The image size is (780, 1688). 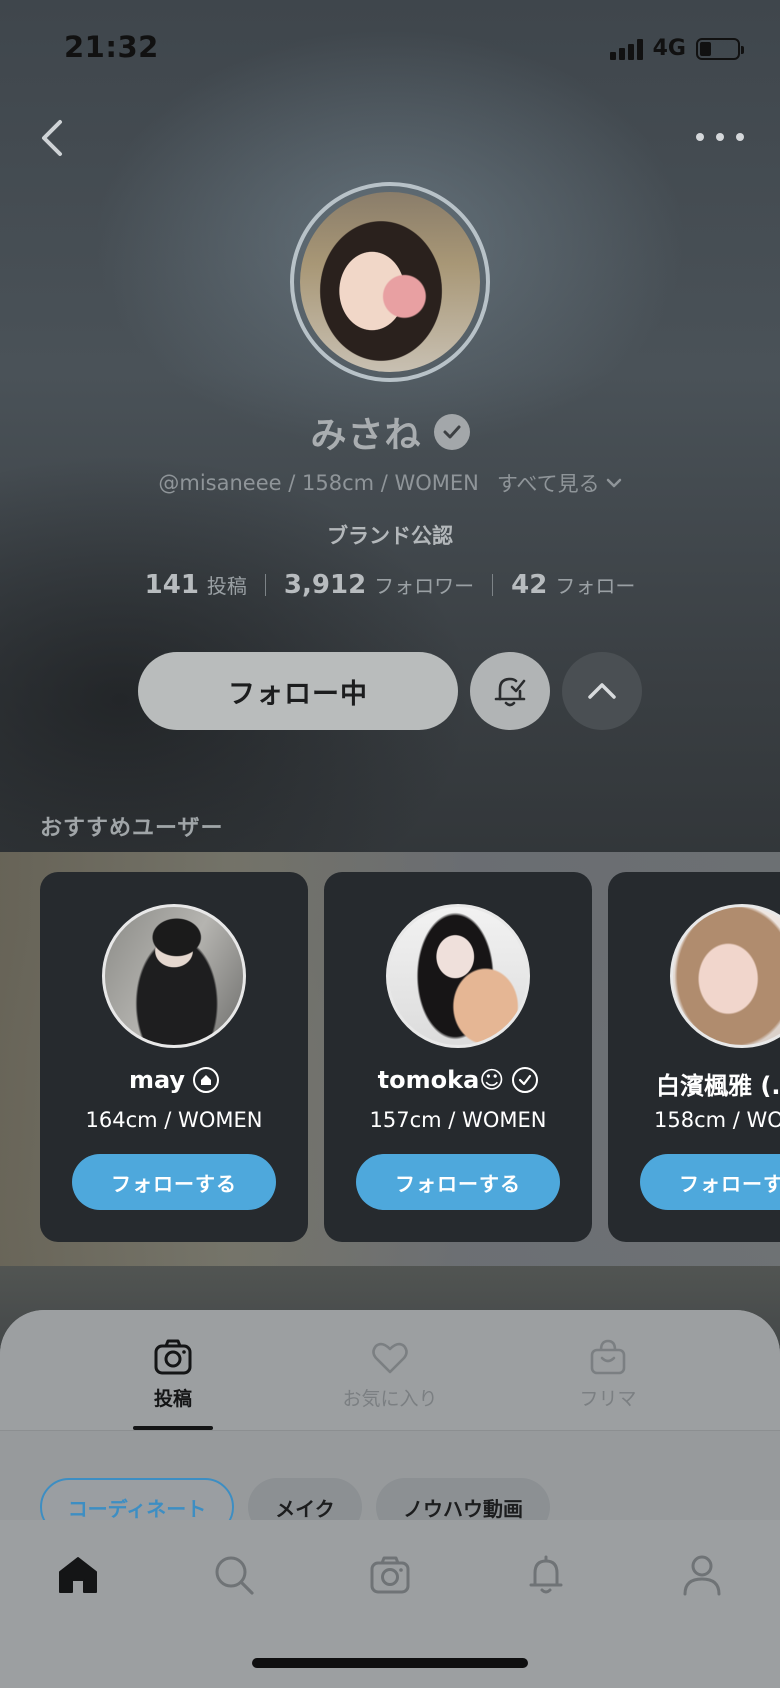 I want to click on status-time: 21:32, so click(x=111, y=47).